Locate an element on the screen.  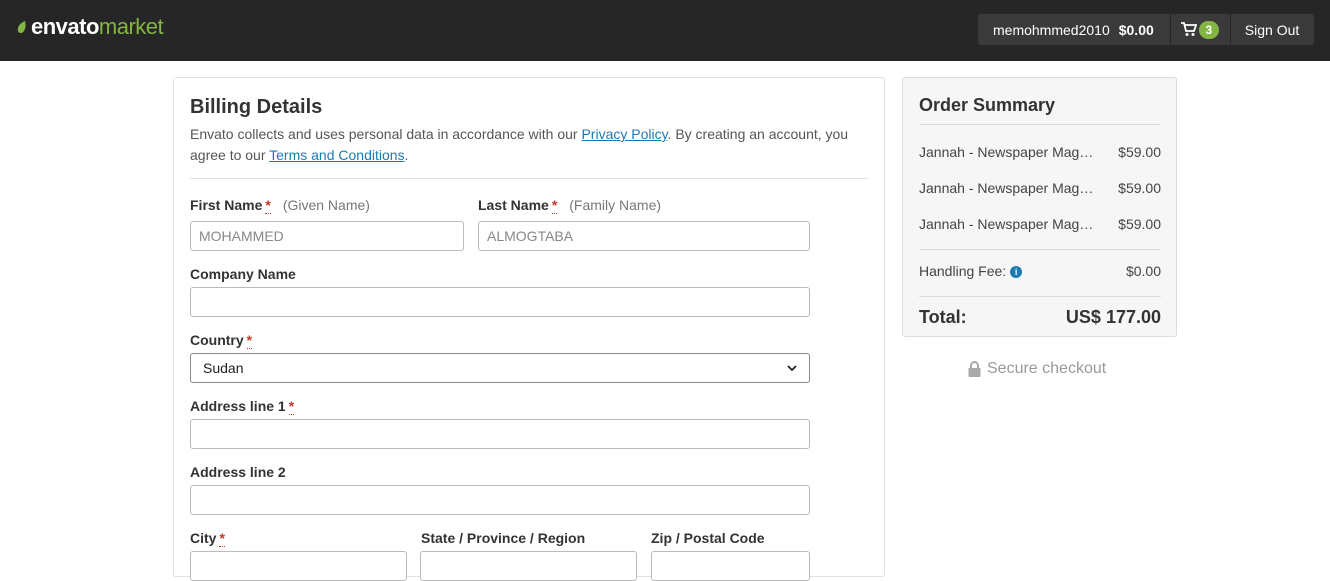
city-label: City * is located at coordinates (207, 538).